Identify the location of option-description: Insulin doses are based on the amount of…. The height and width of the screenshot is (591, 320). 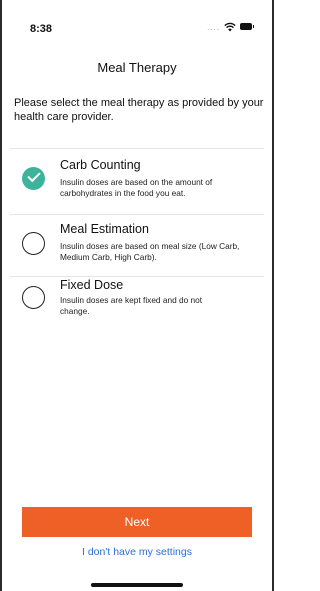
(136, 187).